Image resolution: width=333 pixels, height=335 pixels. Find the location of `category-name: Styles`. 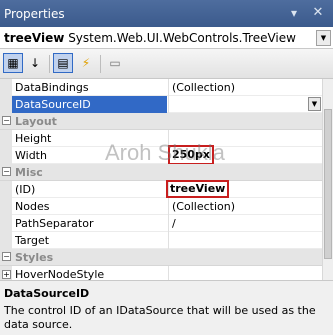

category-name: Styles is located at coordinates (34, 257).